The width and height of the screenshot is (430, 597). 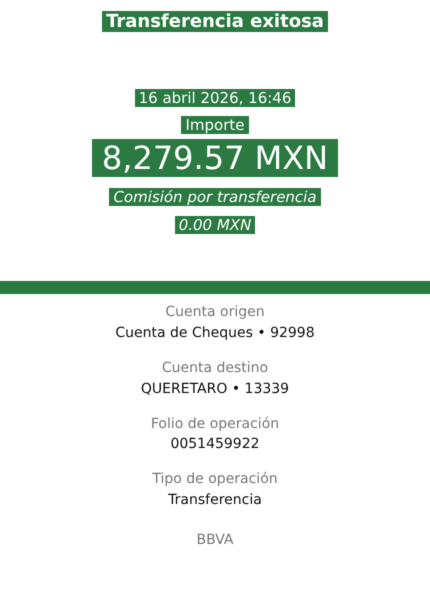 What do you see at coordinates (215, 98) in the screenshot?
I see `transfer-date: 16 abril 2026, 16:46` at bounding box center [215, 98].